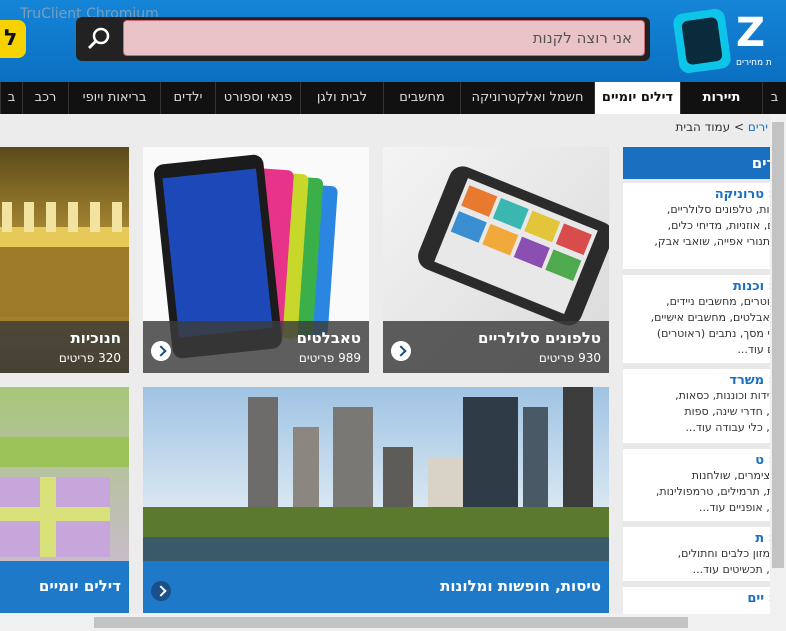  I want to click on vertical-scrollbar-thumb, so click(778, 345).